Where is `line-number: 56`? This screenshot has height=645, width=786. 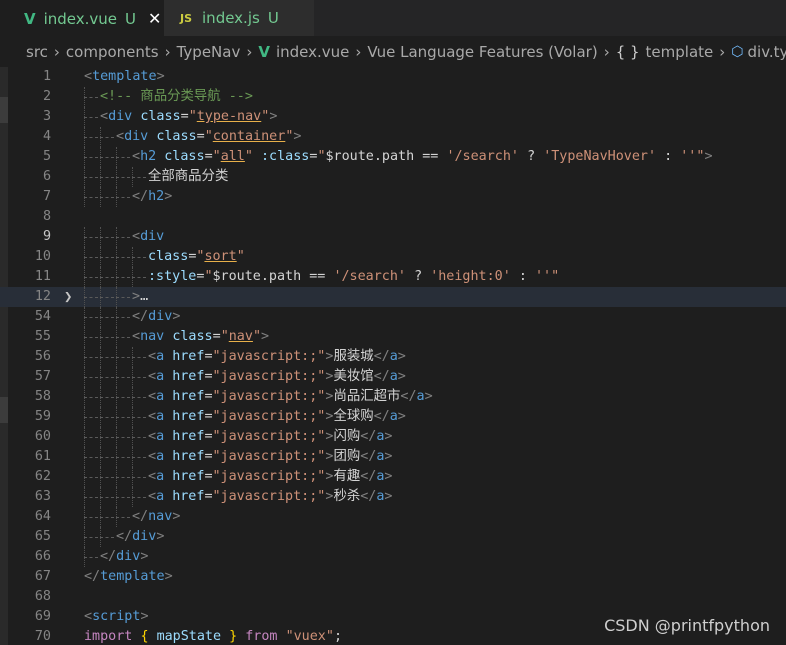 line-number: 56 is located at coordinates (42, 356).